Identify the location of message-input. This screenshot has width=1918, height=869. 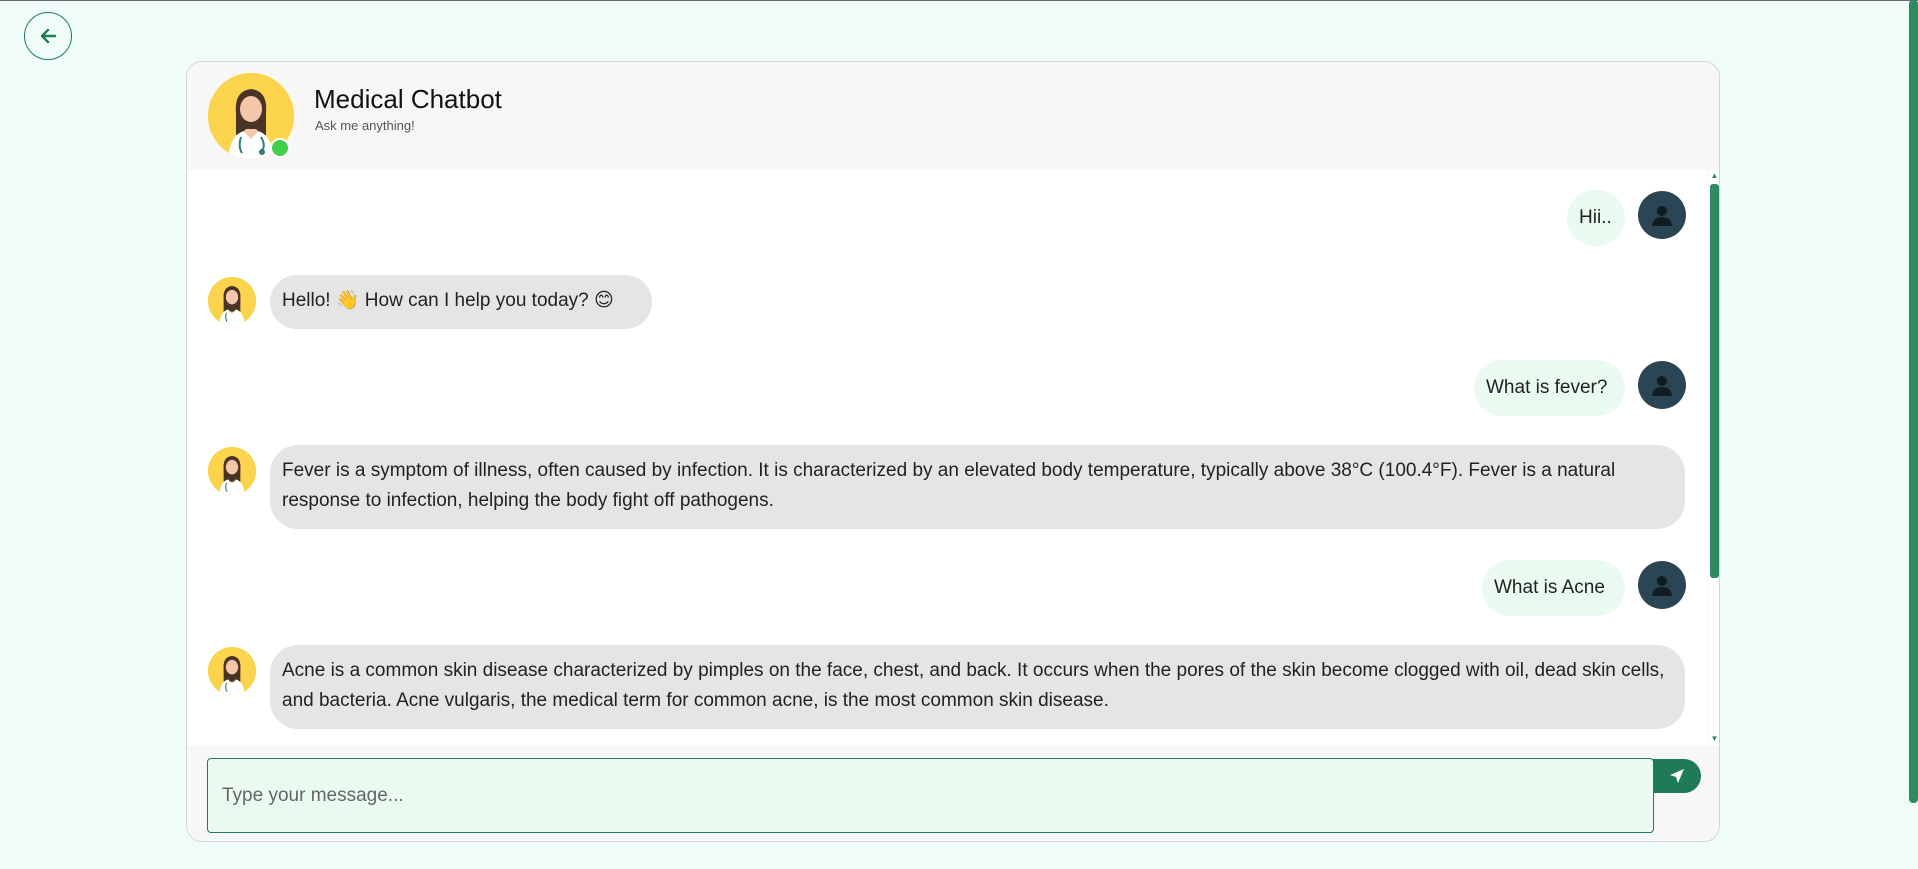
(930, 795).